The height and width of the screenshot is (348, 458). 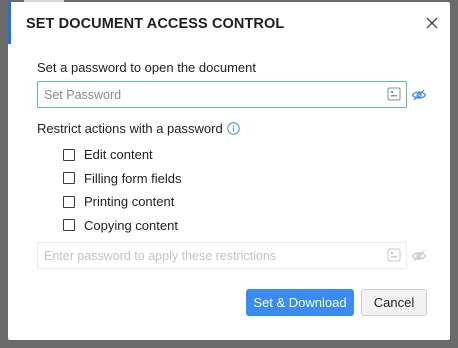 I want to click on restriction-label: Edit content, so click(x=118, y=155).